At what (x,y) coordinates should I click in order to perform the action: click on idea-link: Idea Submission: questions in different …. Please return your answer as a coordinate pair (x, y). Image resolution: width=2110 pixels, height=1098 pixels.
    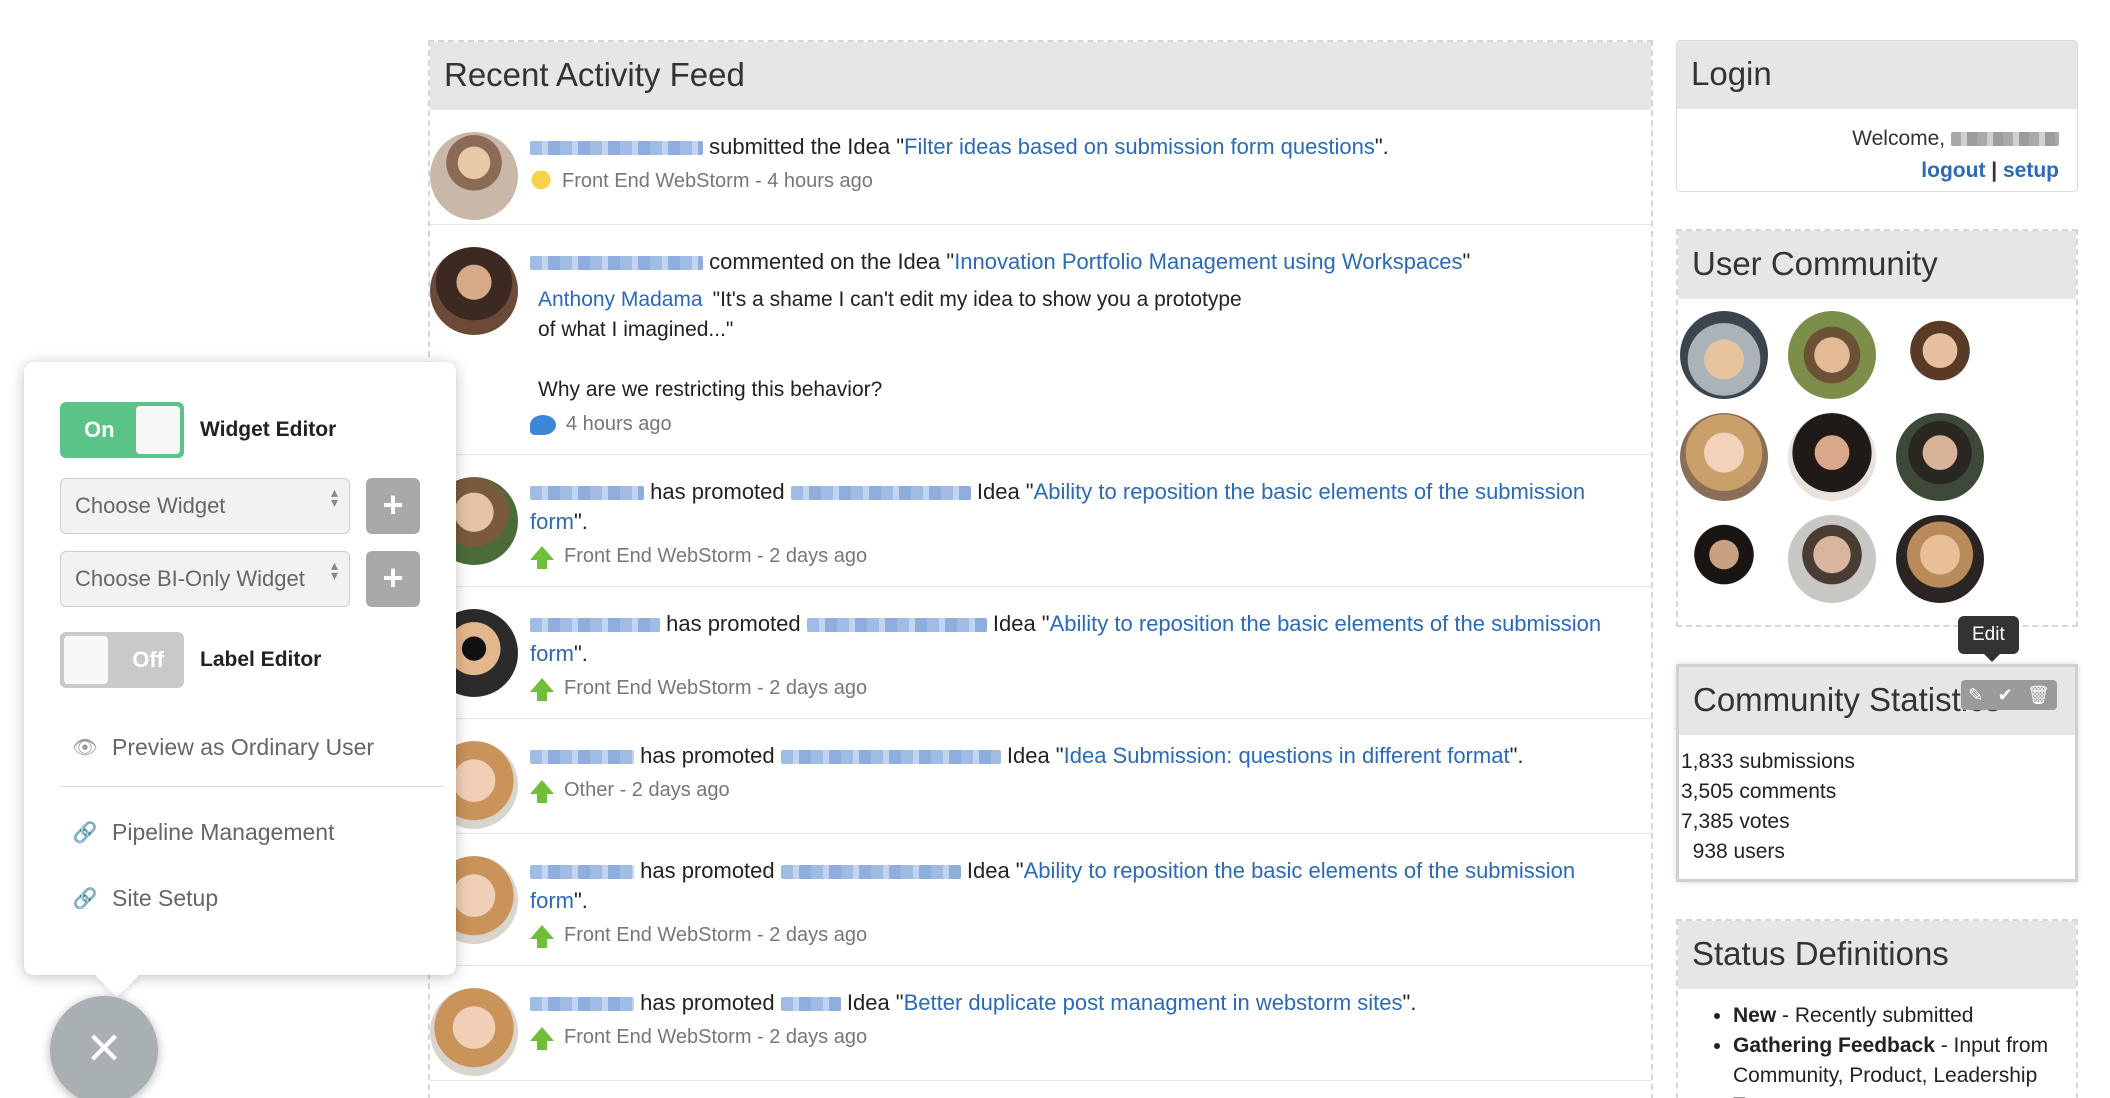
    Looking at the image, I should click on (1287, 755).